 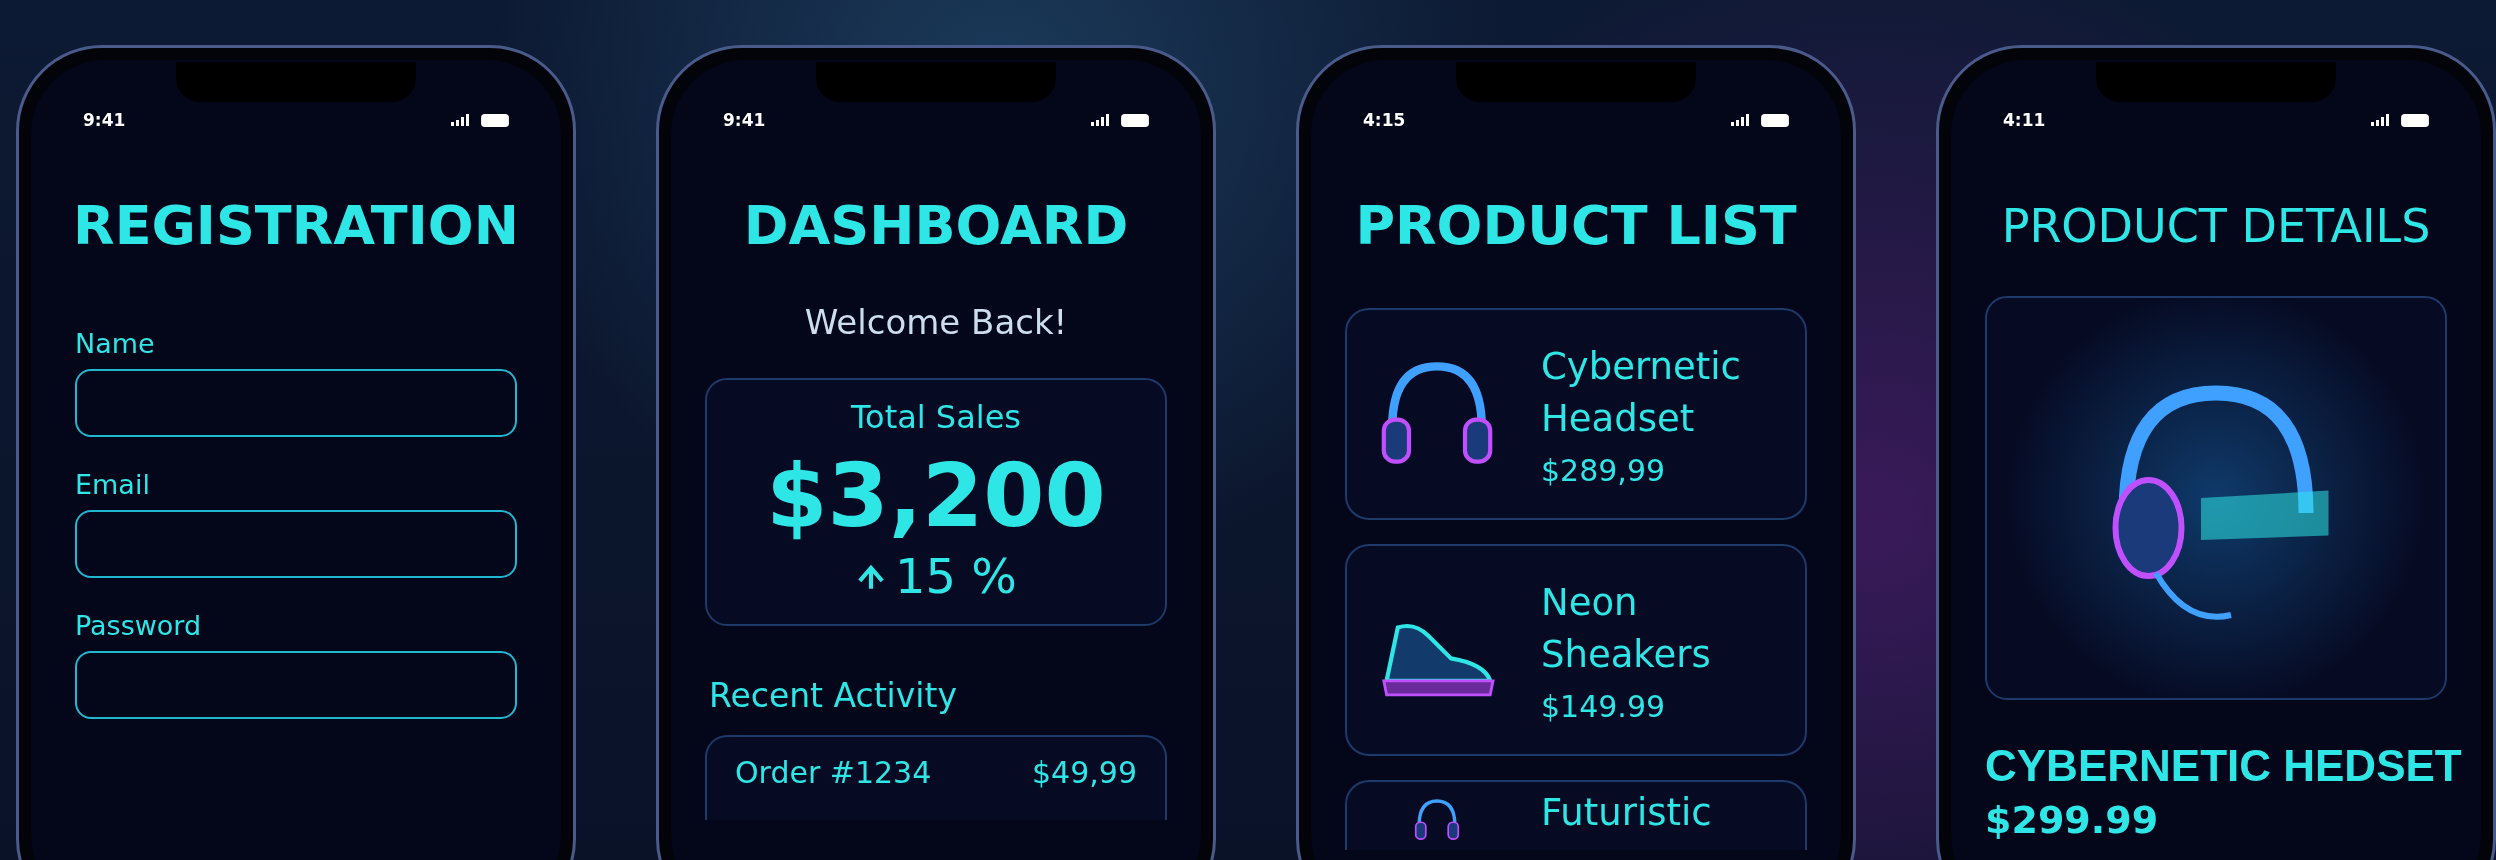 What do you see at coordinates (936, 226) in the screenshot?
I see `screen-title: DASHBOARD` at bounding box center [936, 226].